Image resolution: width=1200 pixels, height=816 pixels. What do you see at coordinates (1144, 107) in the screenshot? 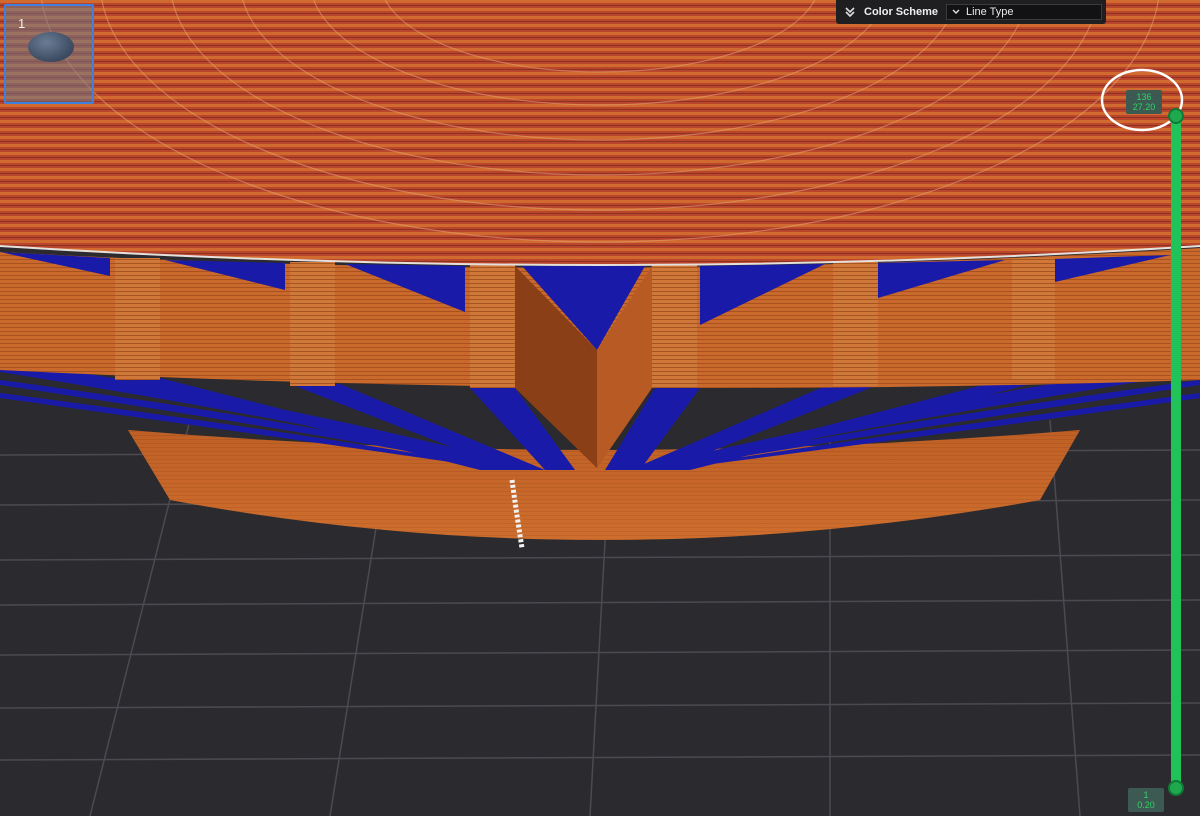
I see `top-layer-height: 27.20` at bounding box center [1144, 107].